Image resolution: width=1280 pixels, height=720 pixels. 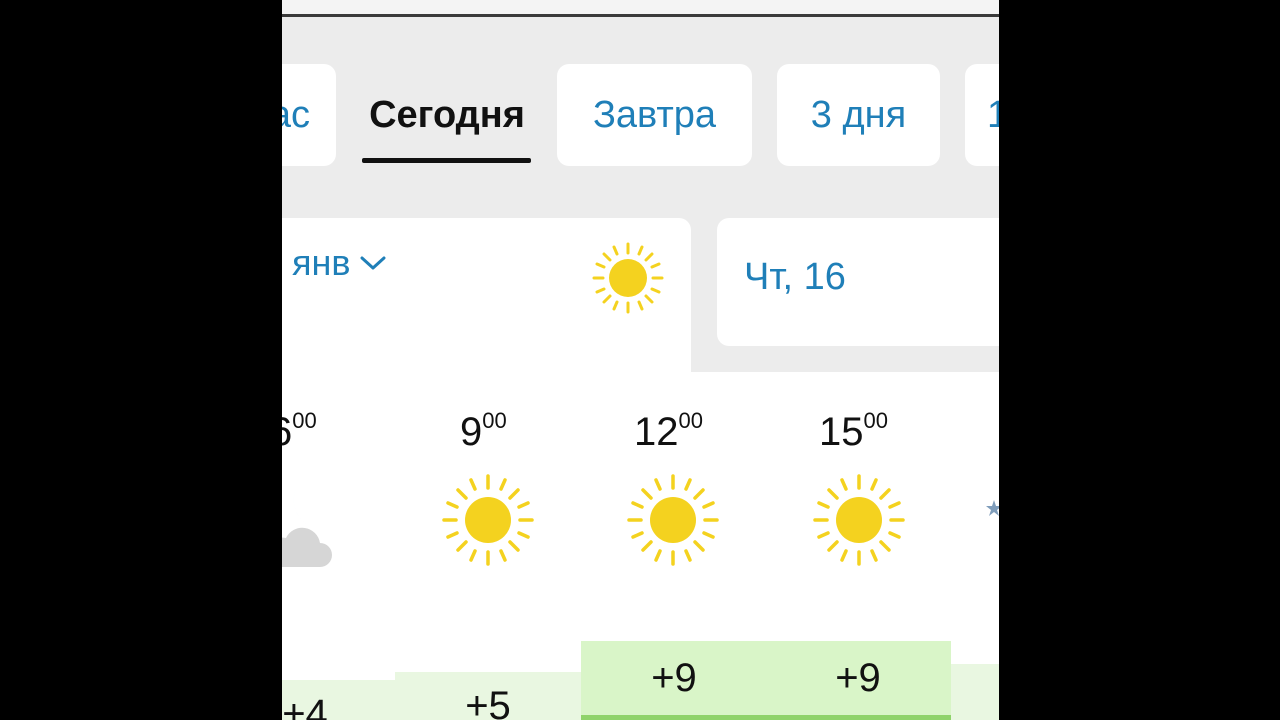 I want to click on active-tab-indicator, so click(x=446, y=160).